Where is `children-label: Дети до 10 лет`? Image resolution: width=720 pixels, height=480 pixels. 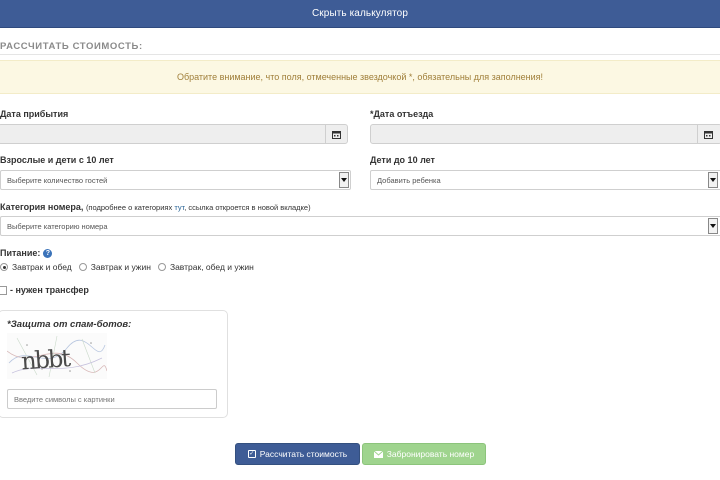
children-label: Дети до 10 лет is located at coordinates (402, 160).